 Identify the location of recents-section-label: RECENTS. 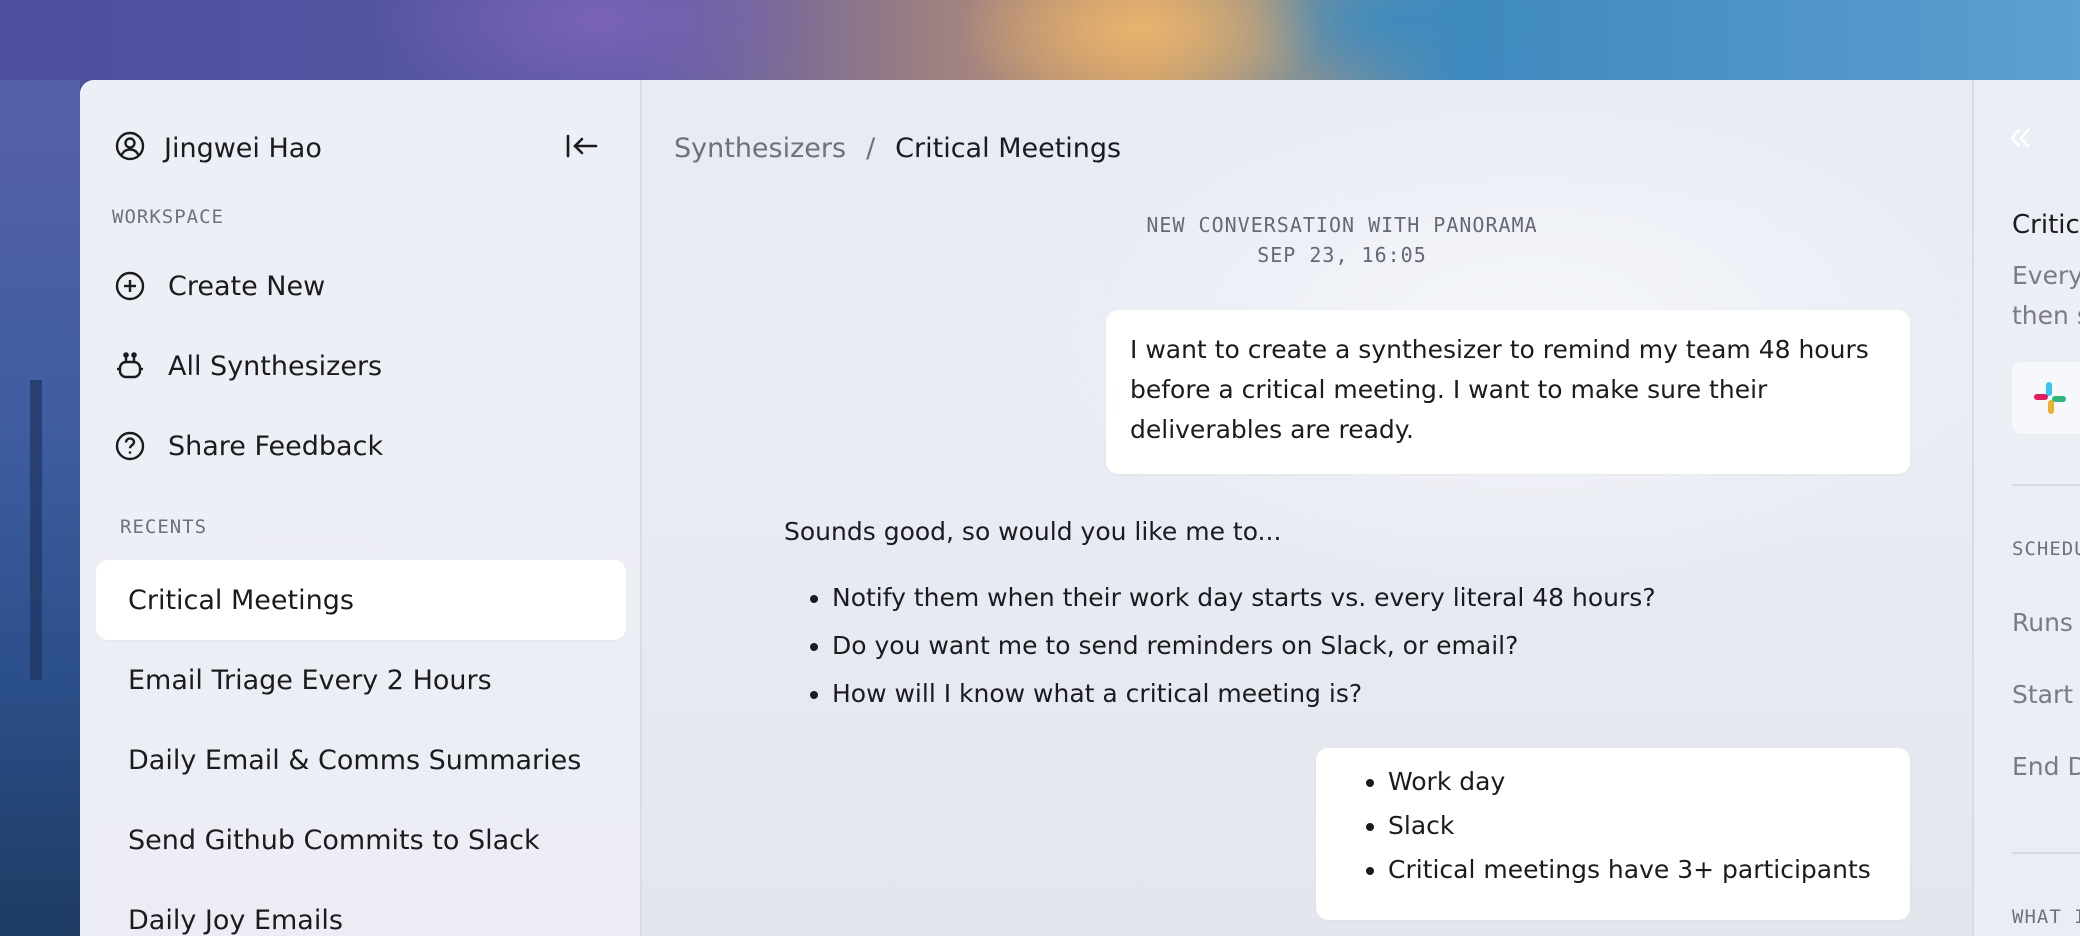
(164, 527).